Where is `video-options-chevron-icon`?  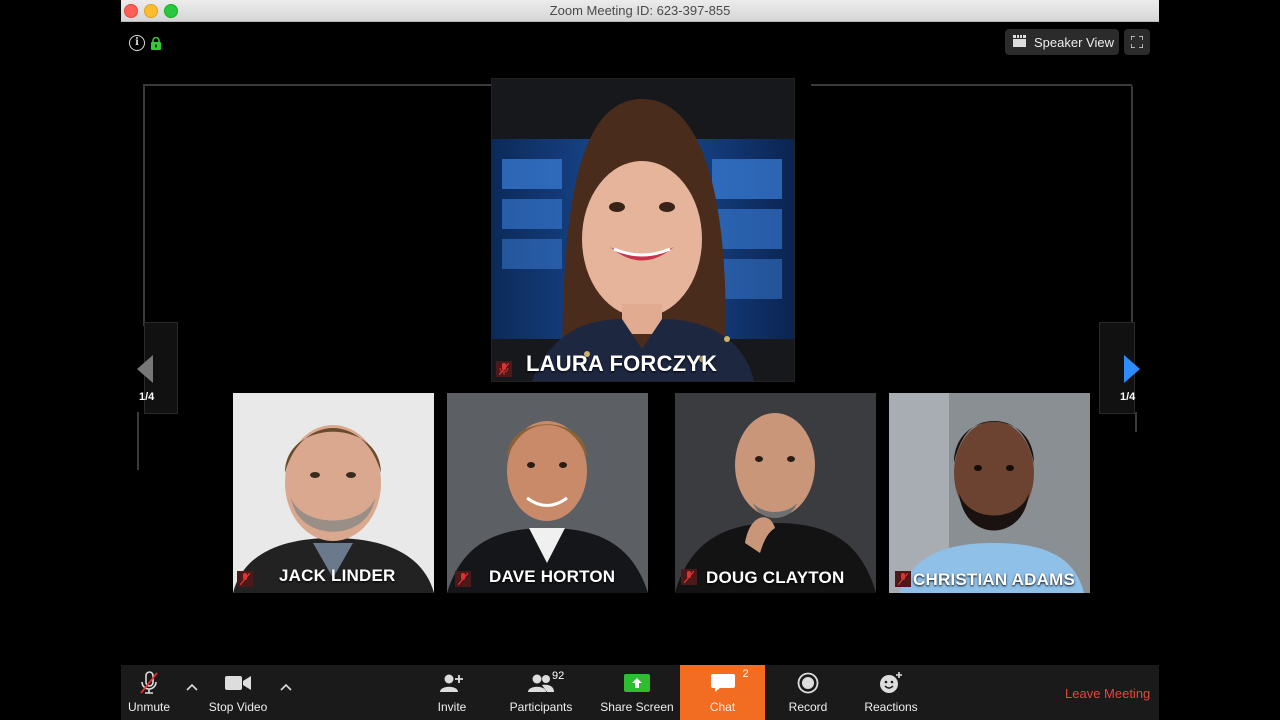
video-options-chevron-icon is located at coordinates (286, 688).